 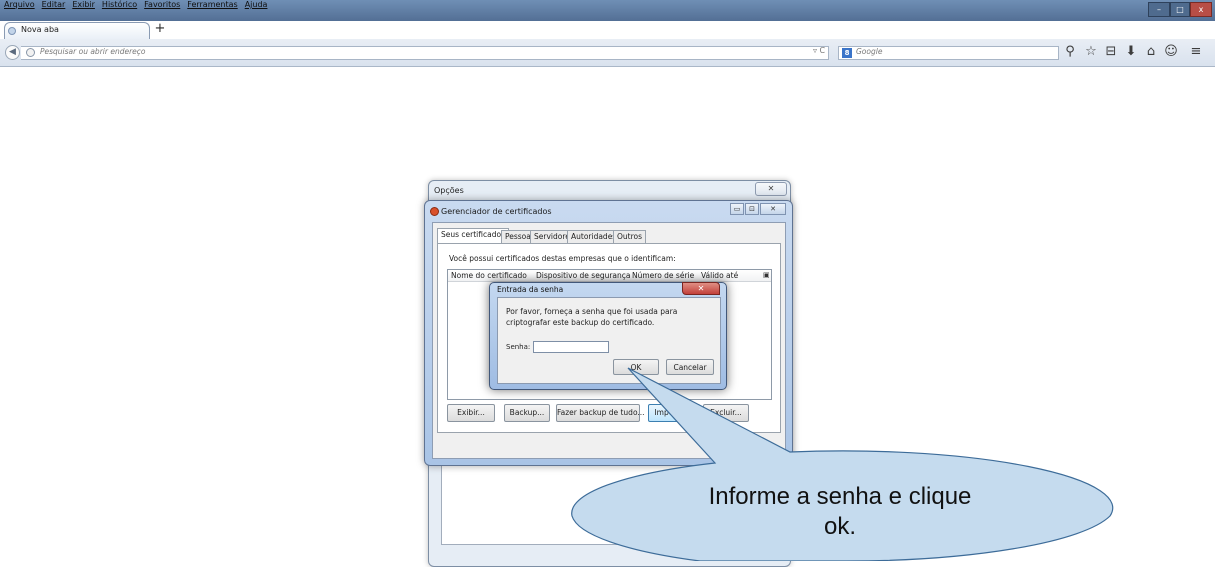 What do you see at coordinates (1091, 52) in the screenshot?
I see `bookmark-star-icon: ☆` at bounding box center [1091, 52].